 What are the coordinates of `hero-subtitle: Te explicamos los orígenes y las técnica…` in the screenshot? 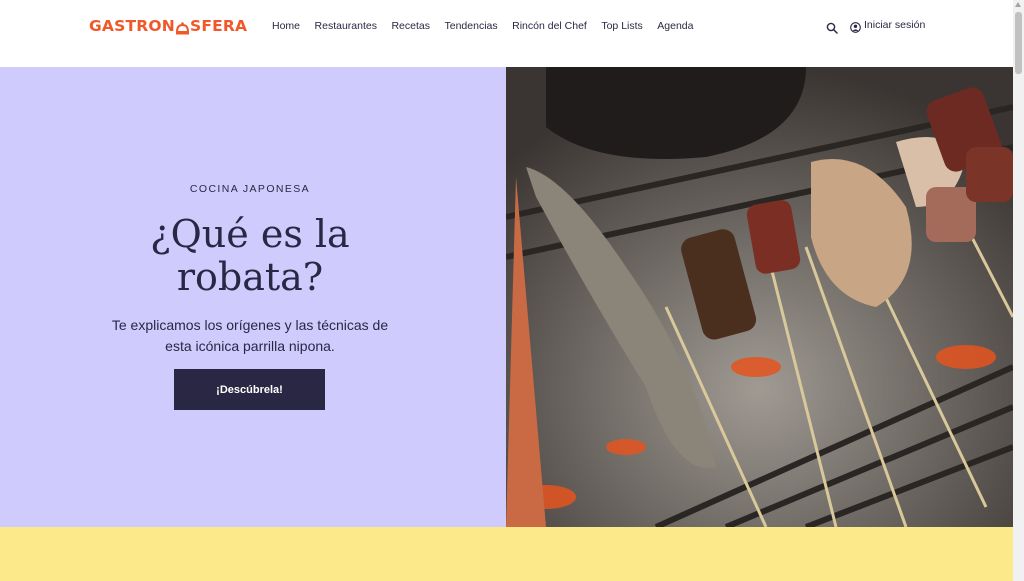 It's located at (250, 335).